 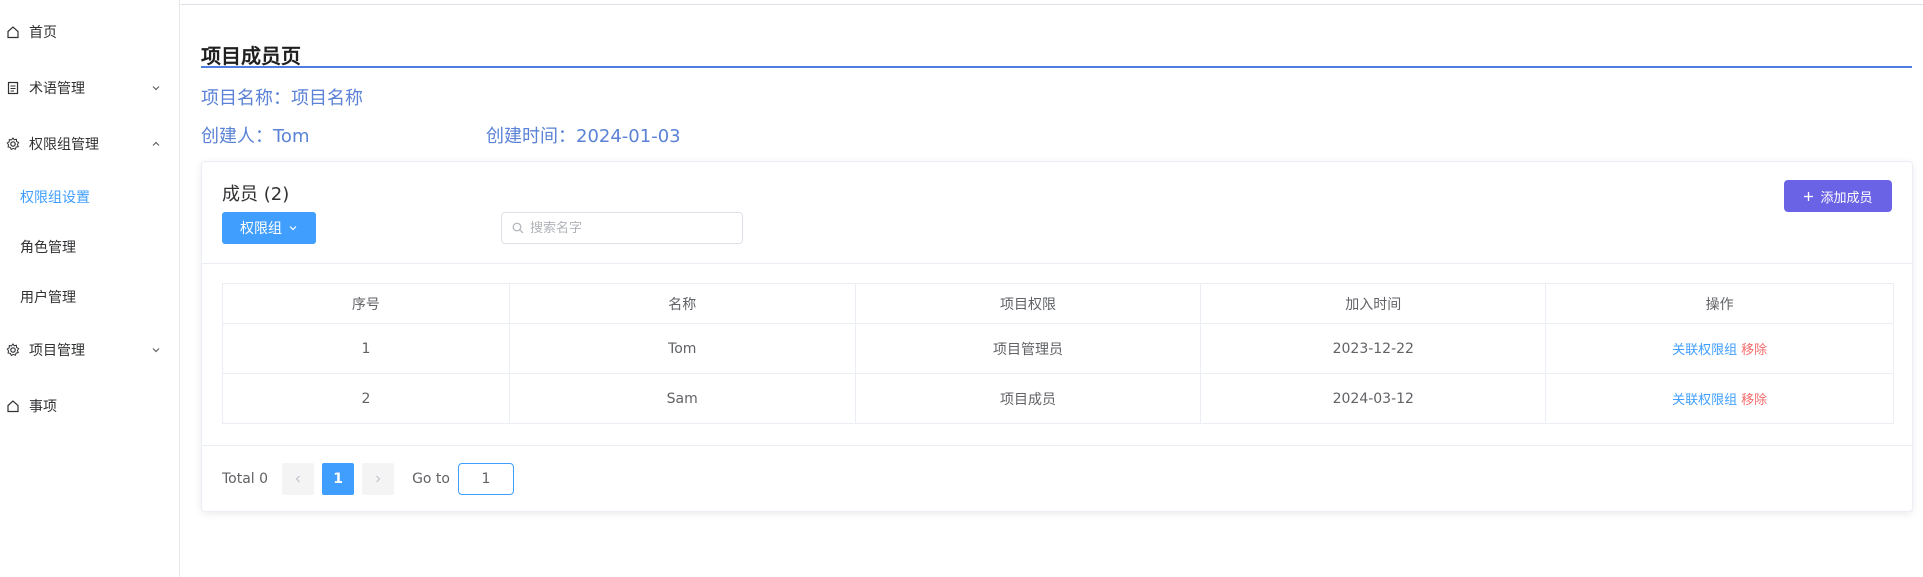 What do you see at coordinates (1057, 445) in the screenshot?
I see `card-footer-divider` at bounding box center [1057, 445].